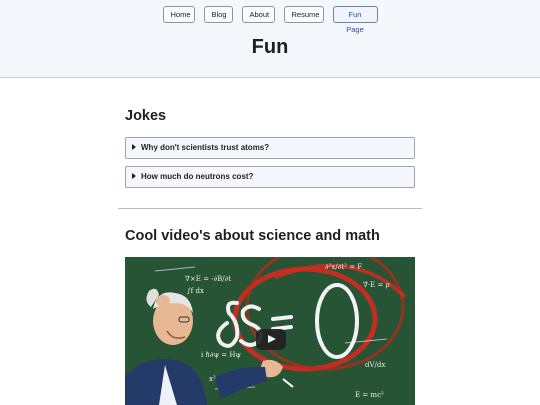 This screenshot has height=405, width=540. What do you see at coordinates (146, 116) in the screenshot?
I see `jokes-heading: Jokes` at bounding box center [146, 116].